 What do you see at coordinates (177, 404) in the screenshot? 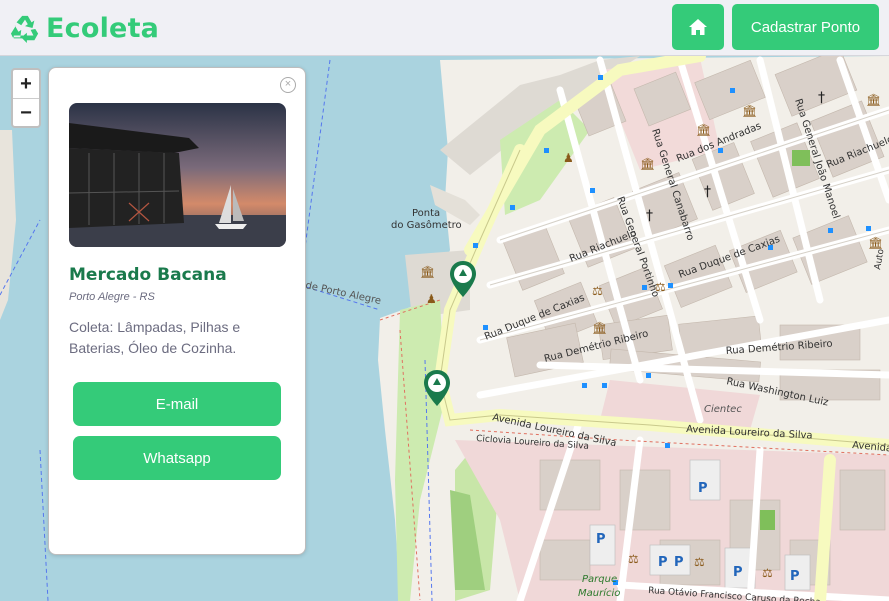
I see `email-button: E-mail` at bounding box center [177, 404].